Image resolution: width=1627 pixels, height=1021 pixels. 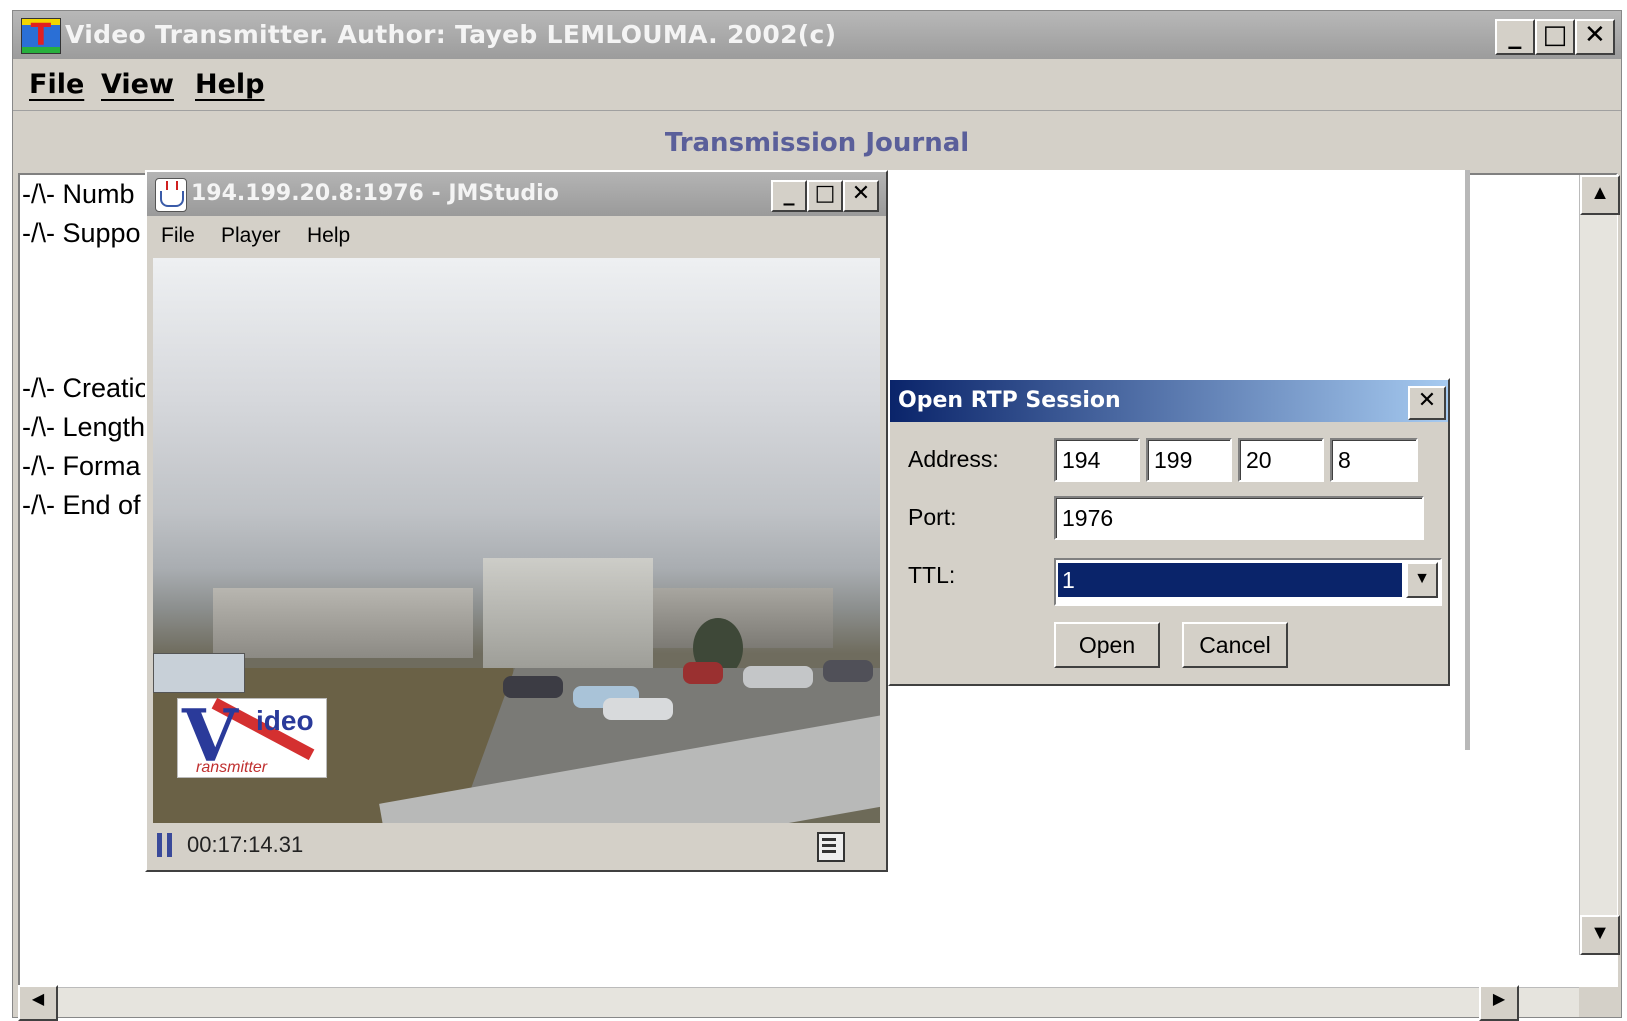 I want to click on ttl-select: 1 ▼, so click(x=1248, y=582).